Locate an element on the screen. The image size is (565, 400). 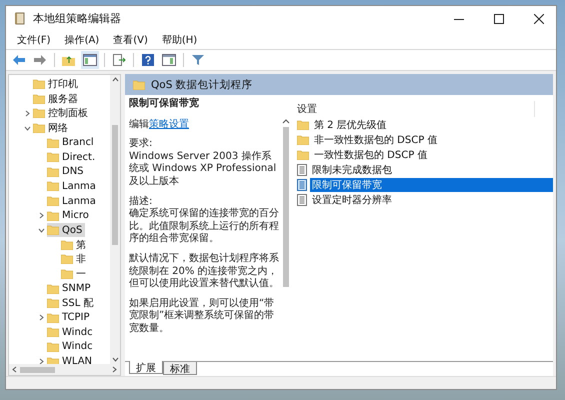
scroll-right-icon is located at coordinates (114, 369).